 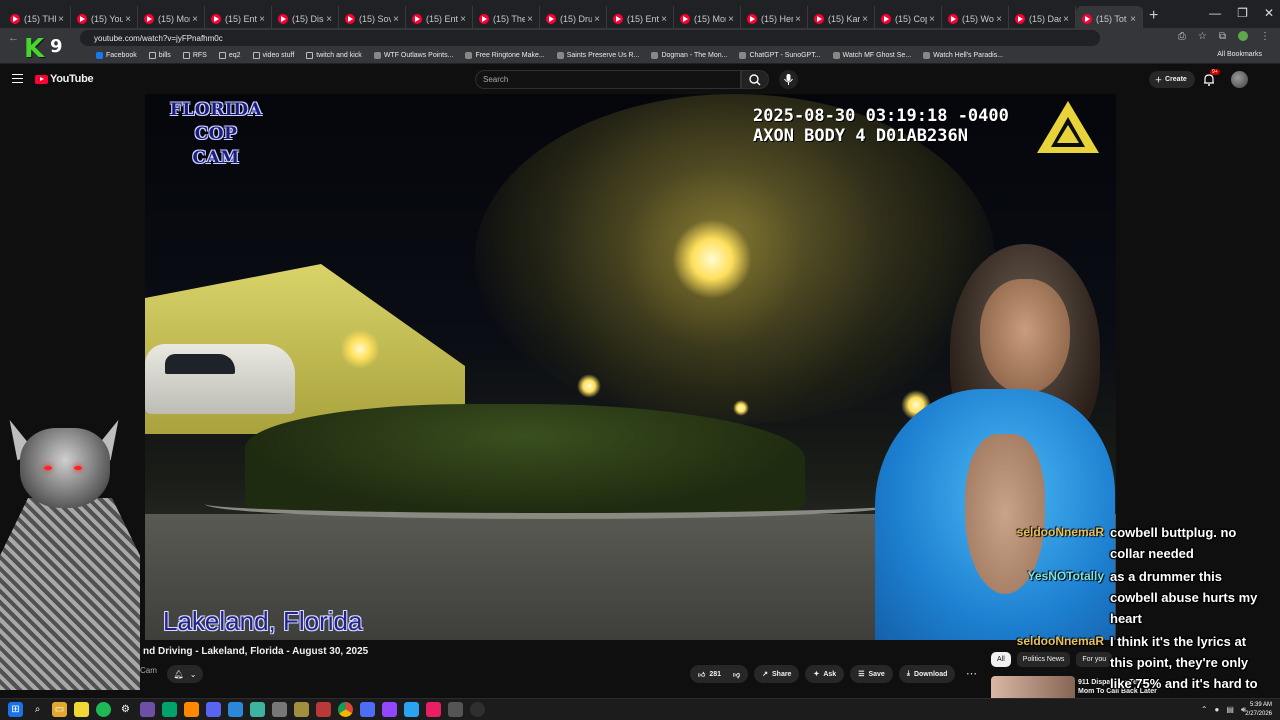 What do you see at coordinates (116, 55) in the screenshot?
I see `bookmark-item: Facebook` at bounding box center [116, 55].